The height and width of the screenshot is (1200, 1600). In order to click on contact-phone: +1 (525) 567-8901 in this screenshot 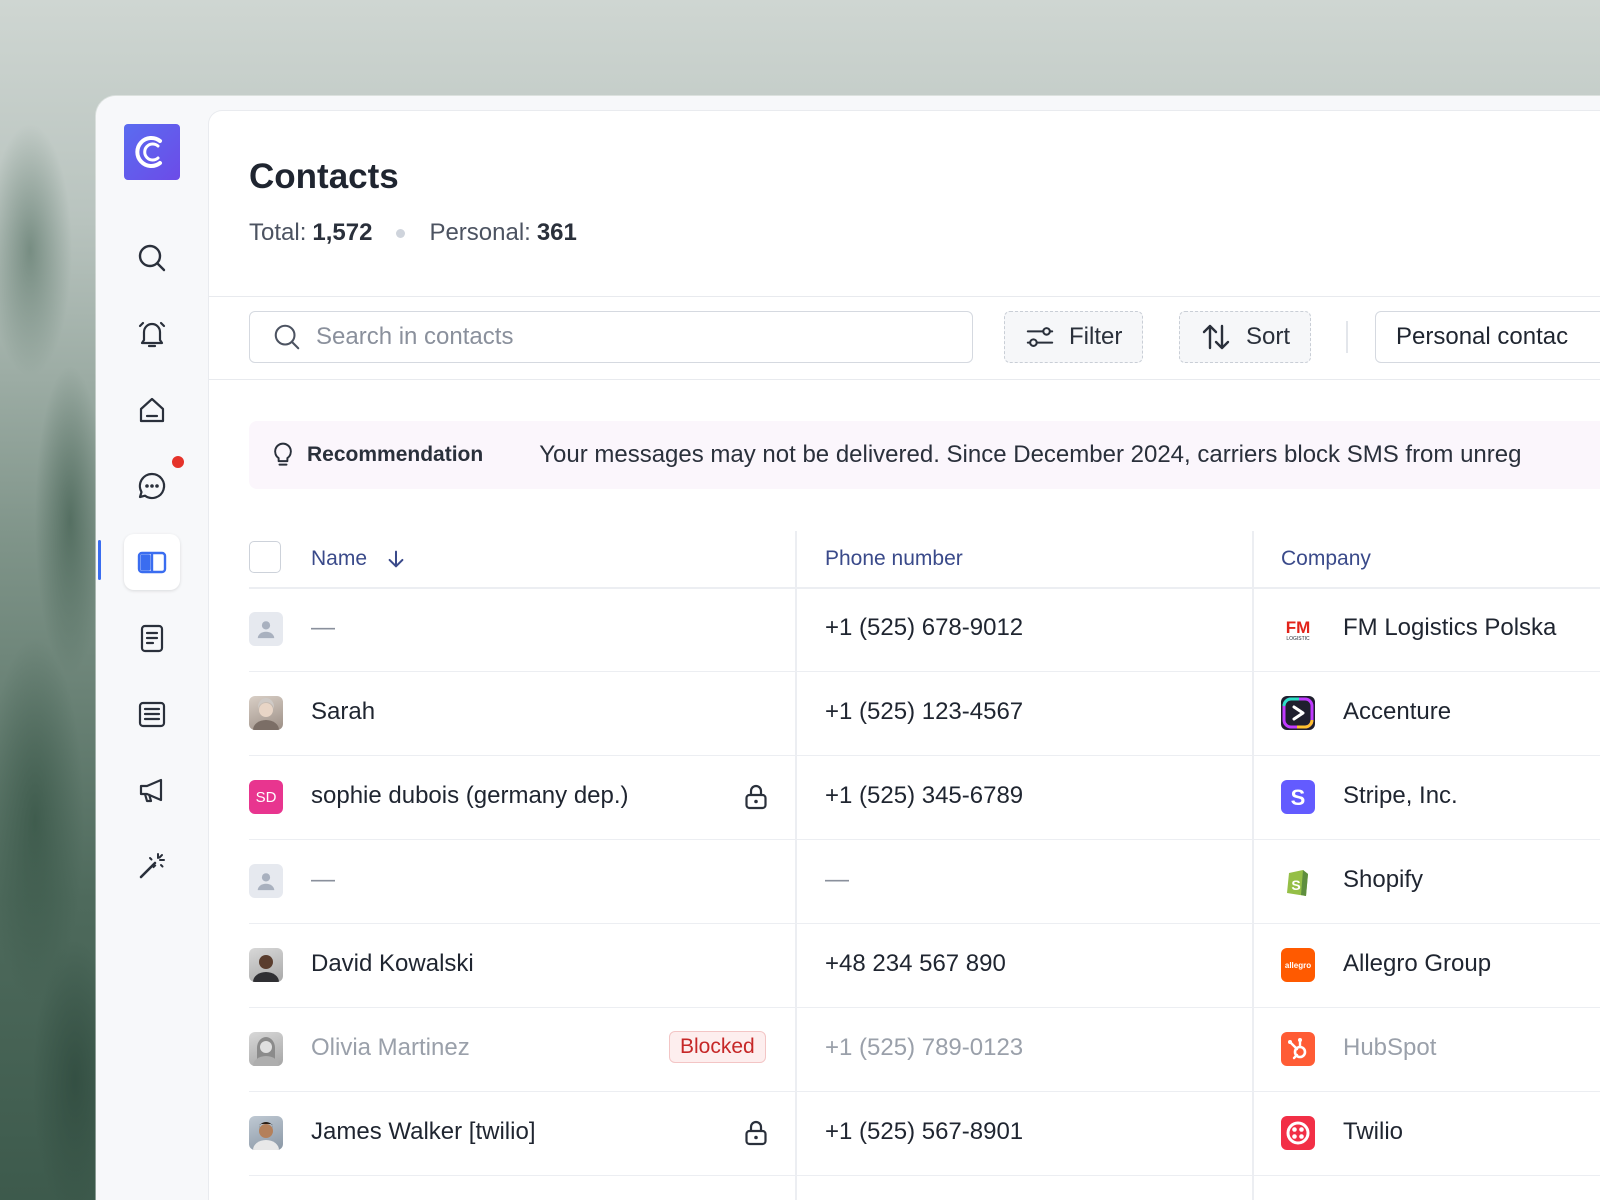, I will do `click(924, 1131)`.